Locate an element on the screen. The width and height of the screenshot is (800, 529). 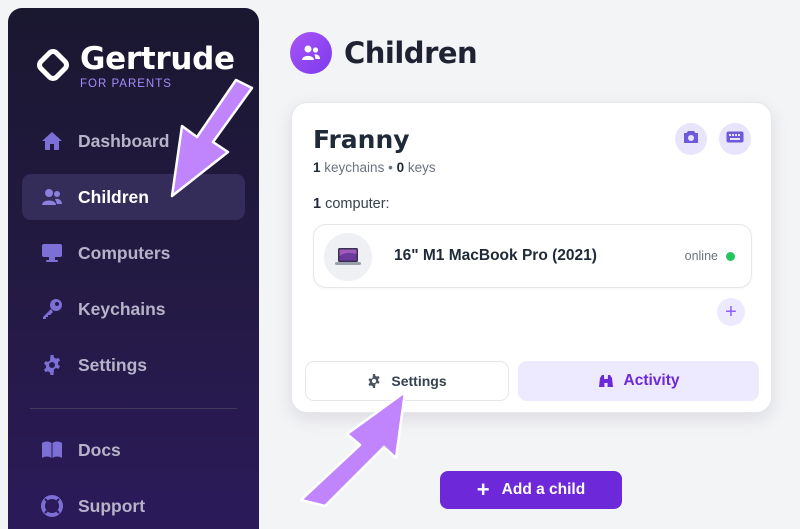
sidebar-item-label: Settings is located at coordinates (113, 364).